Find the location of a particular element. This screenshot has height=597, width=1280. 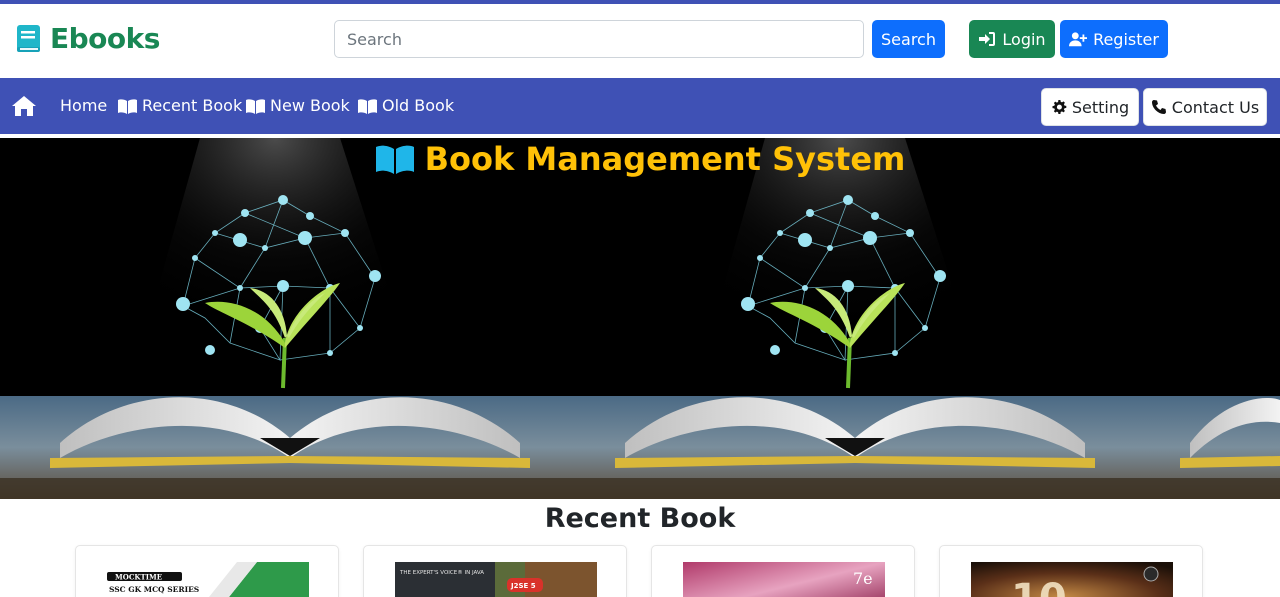

book-cover-line: THE EXPERT'S VOICE® IN JAVA is located at coordinates (441, 572).